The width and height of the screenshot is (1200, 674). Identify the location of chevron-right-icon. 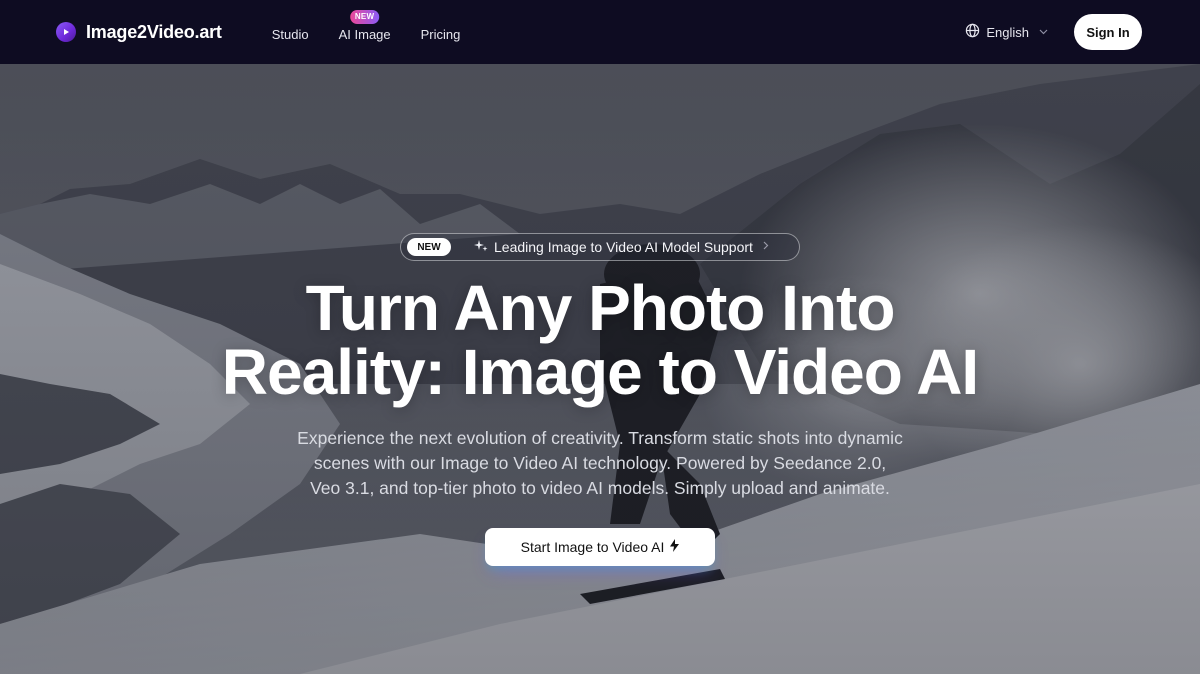
(766, 247).